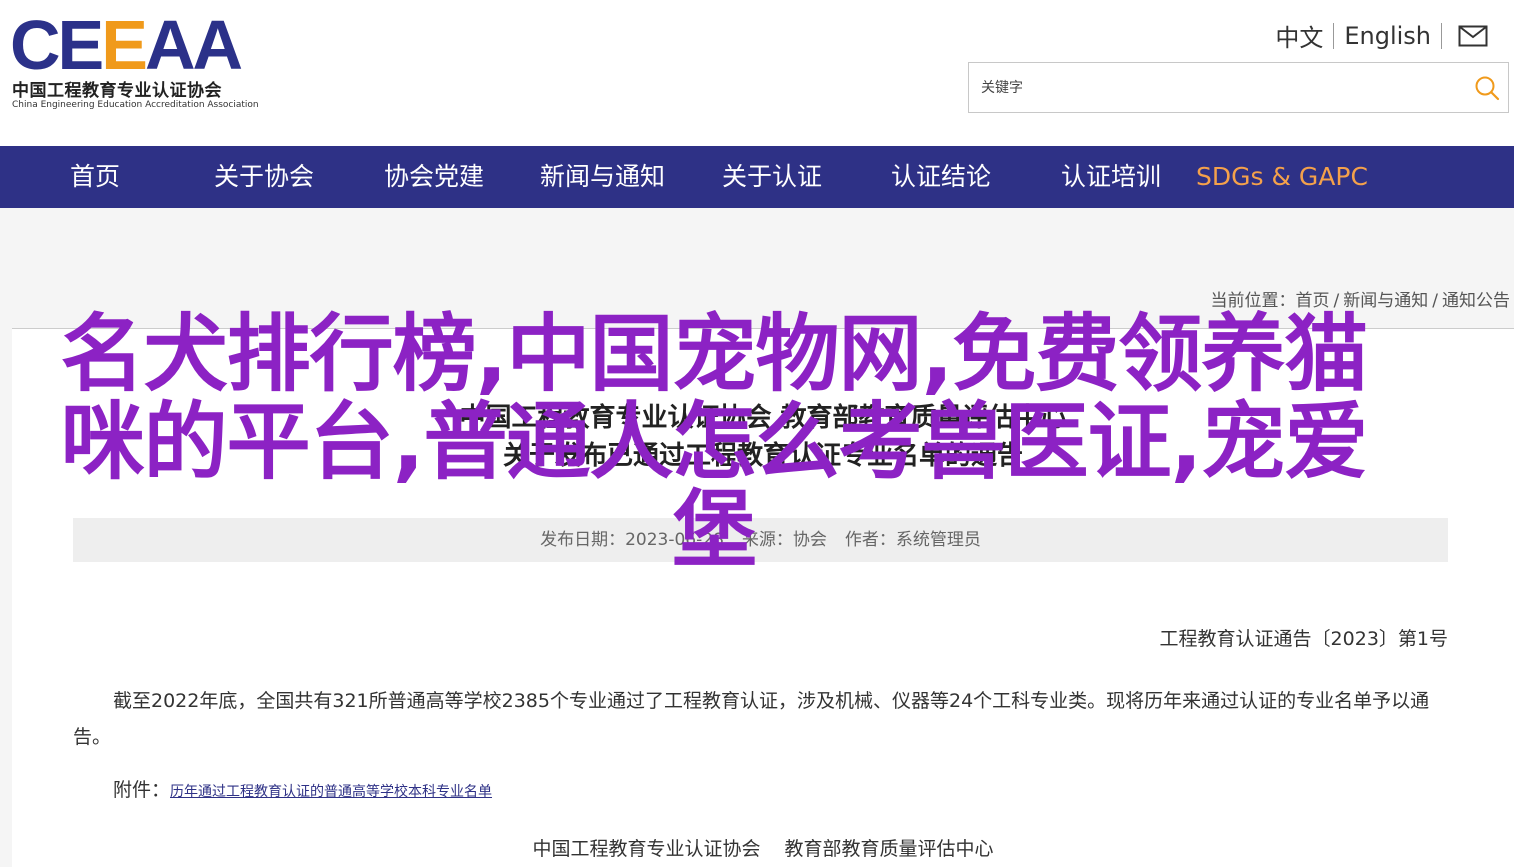  Describe the element at coordinates (1385, 301) in the screenshot. I see `breadcrumb-news: 新闻与通知` at that location.